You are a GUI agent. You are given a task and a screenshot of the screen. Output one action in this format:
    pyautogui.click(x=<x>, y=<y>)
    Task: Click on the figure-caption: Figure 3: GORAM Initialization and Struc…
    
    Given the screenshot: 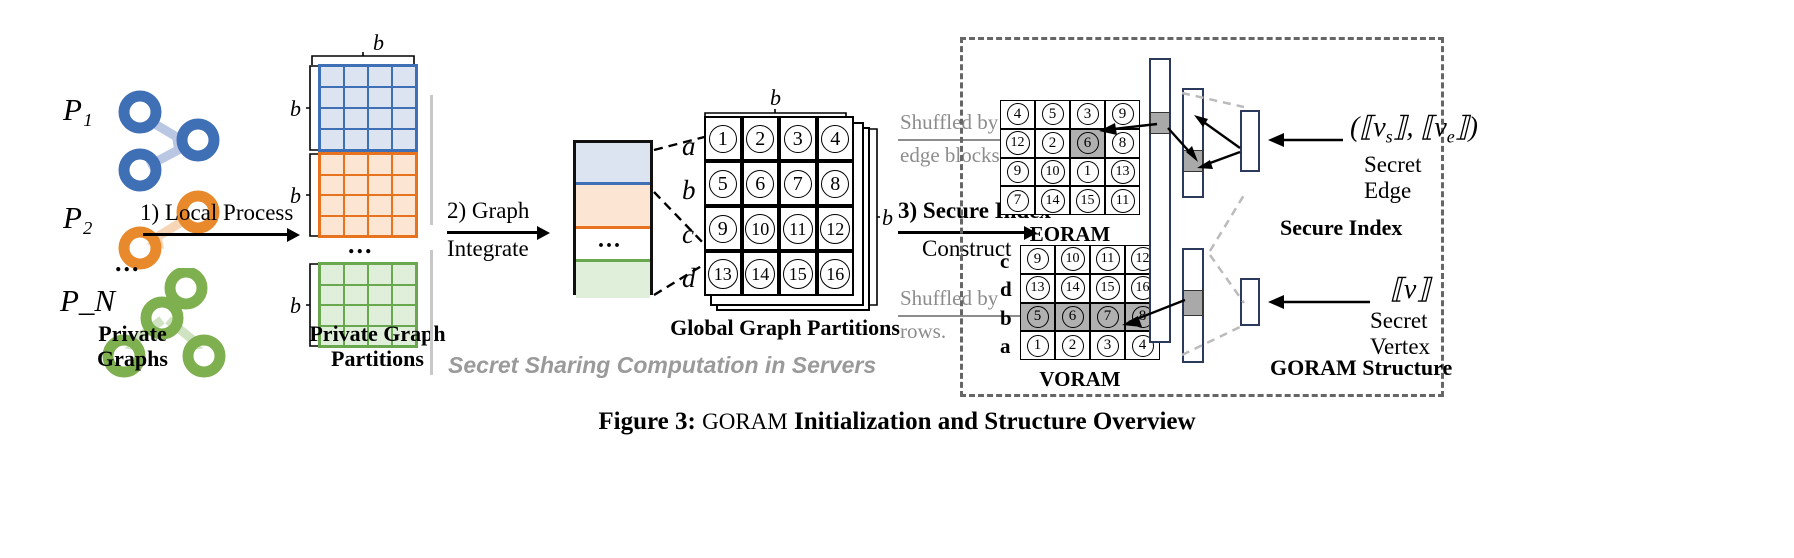 What is the action you would take?
    pyautogui.click(x=897, y=422)
    